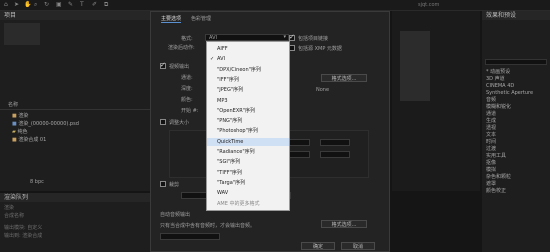  Describe the element at coordinates (323, 90) in the screenshot. I see `codec-none-text: None` at that location.